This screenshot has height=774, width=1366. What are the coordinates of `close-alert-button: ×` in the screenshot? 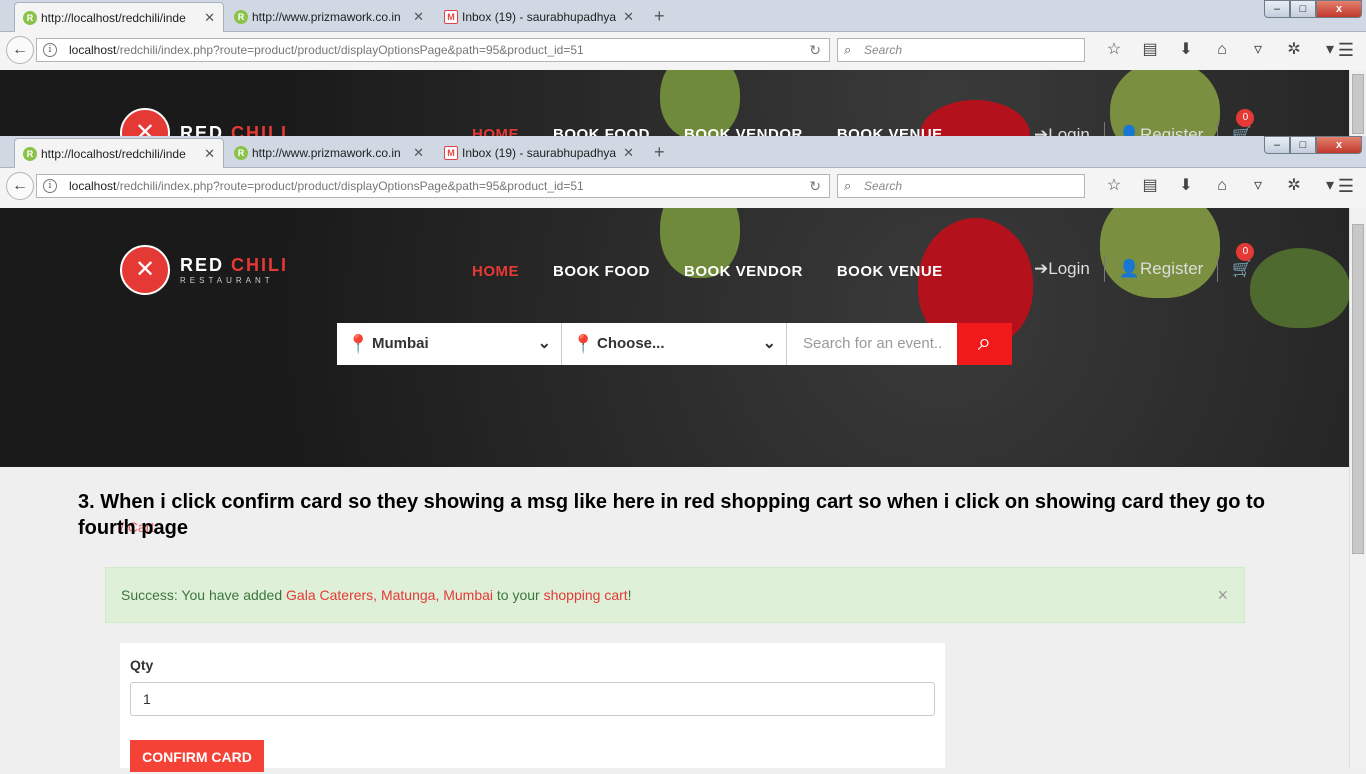 It's located at (1222, 595).